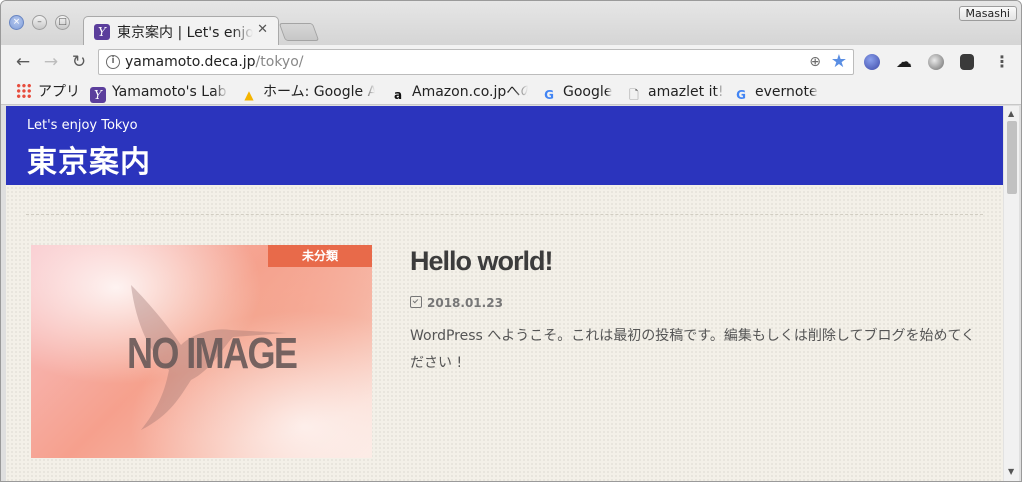 Image resolution: width=1022 pixels, height=482 pixels. I want to click on tab-active: Y 東京案内 | Let's enjoy Tokyo ✕, so click(181, 31).